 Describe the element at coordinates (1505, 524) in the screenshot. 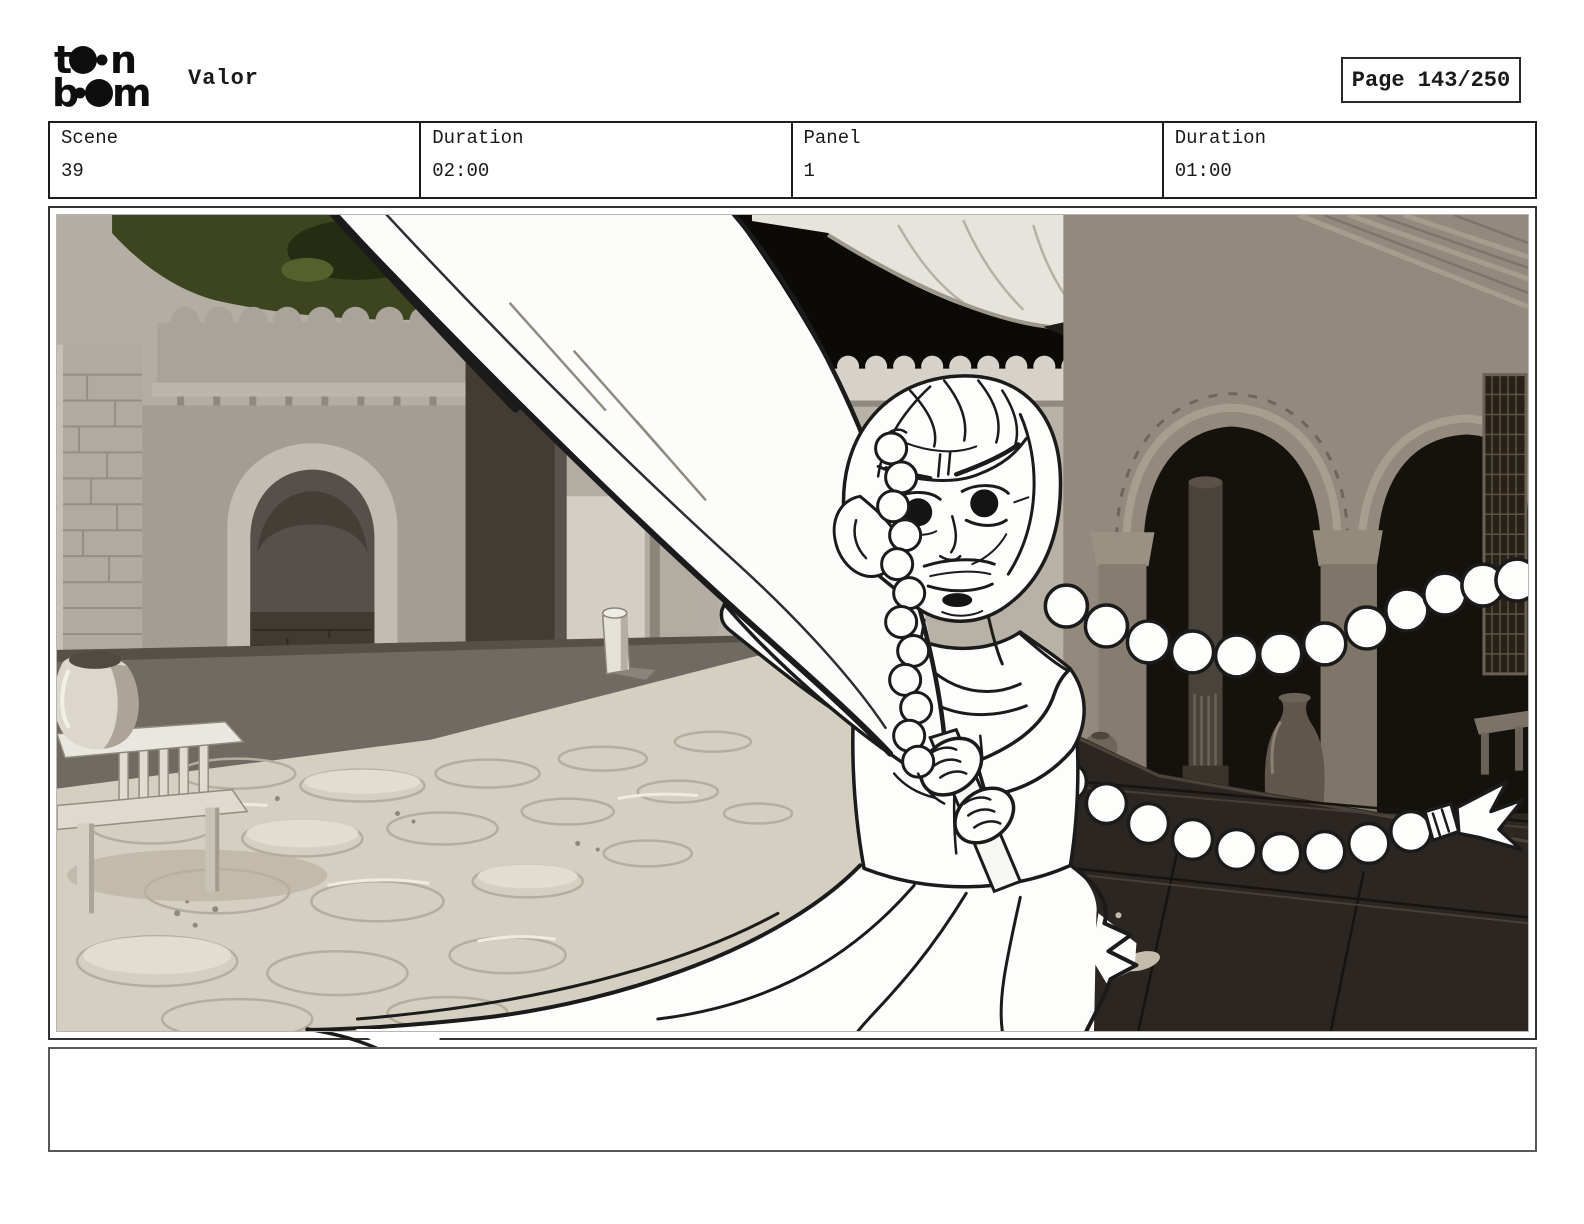

I see `lattice-window` at that location.